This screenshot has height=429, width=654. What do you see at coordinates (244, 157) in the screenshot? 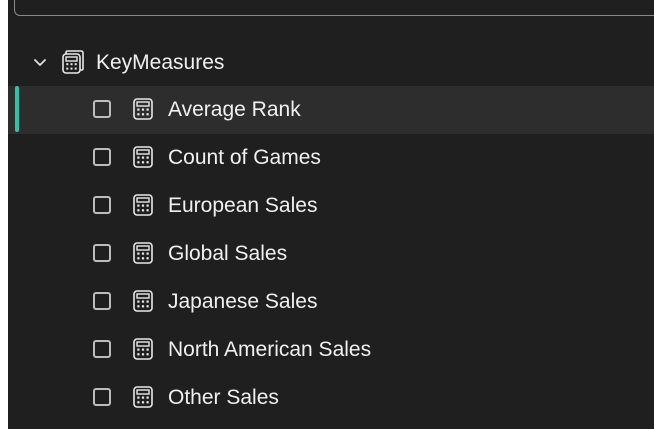
I see `measure-label: Count of Games` at bounding box center [244, 157].